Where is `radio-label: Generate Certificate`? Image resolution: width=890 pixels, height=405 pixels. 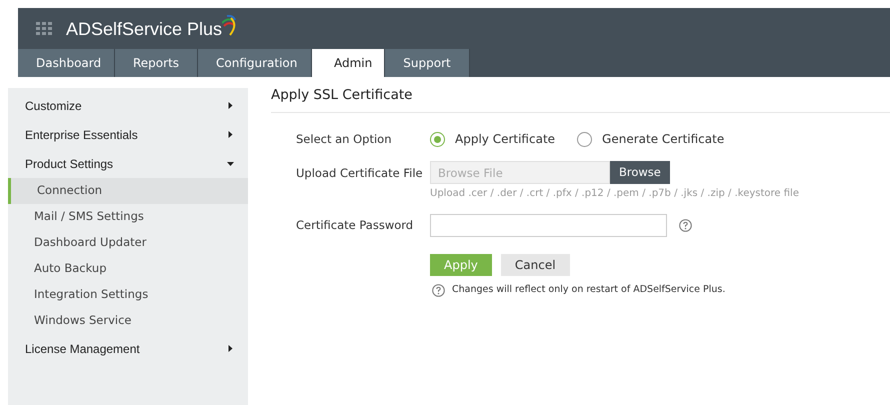
radio-label: Generate Certificate is located at coordinates (663, 139).